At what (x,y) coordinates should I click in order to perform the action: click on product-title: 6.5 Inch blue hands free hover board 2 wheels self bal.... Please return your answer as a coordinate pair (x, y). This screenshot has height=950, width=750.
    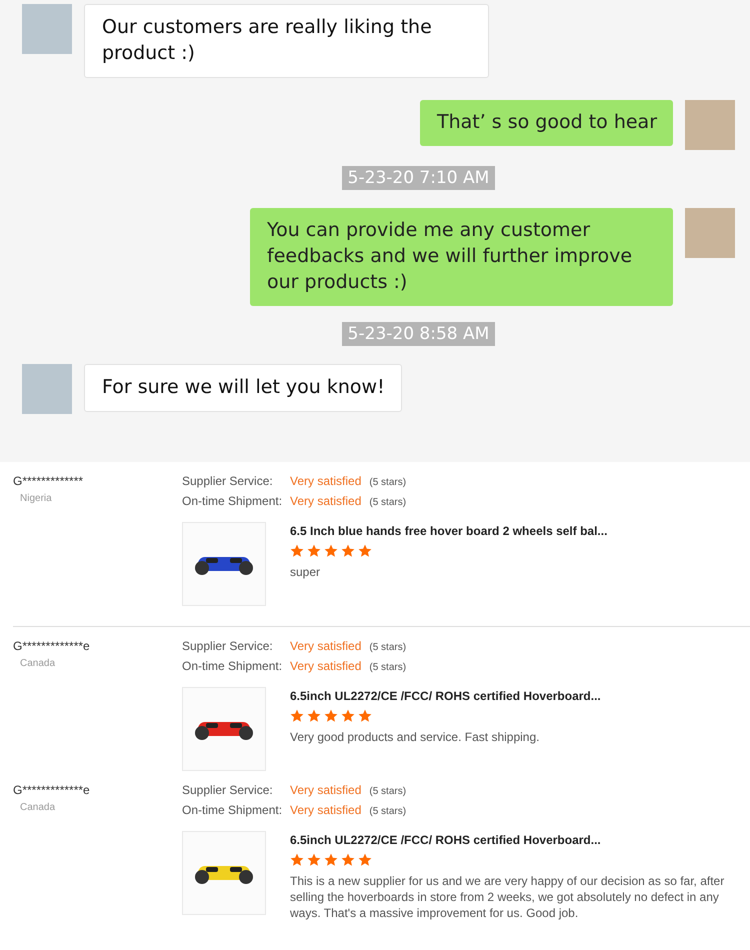
    Looking at the image, I should click on (449, 531).